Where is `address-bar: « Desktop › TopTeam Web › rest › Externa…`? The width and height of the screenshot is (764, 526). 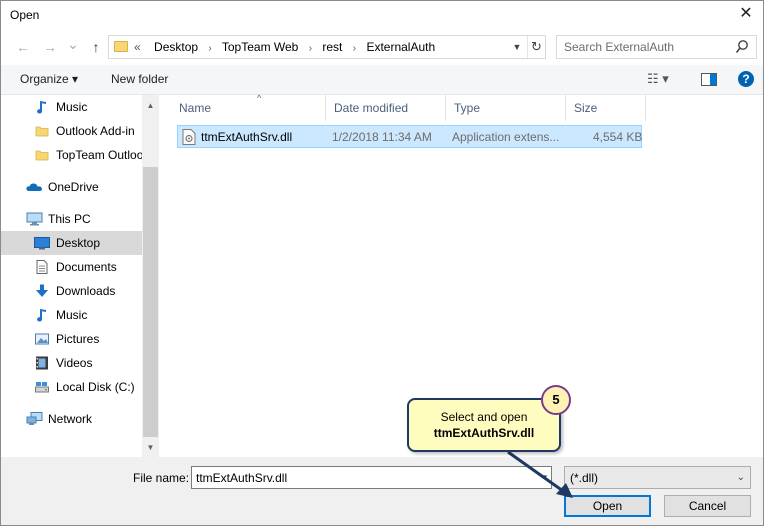 address-bar: « Desktop › TopTeam Web › rest › Externa… is located at coordinates (327, 47).